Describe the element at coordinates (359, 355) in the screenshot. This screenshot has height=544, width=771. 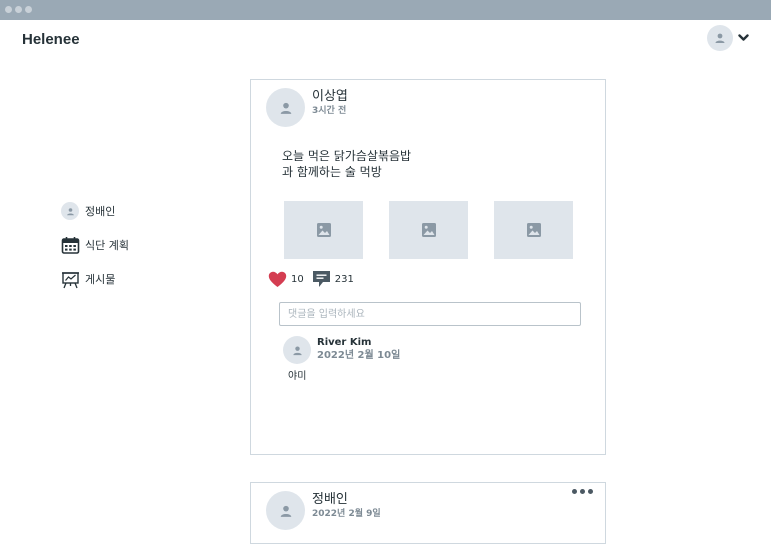
I see `comment-date: 2022년 2월 10일` at that location.